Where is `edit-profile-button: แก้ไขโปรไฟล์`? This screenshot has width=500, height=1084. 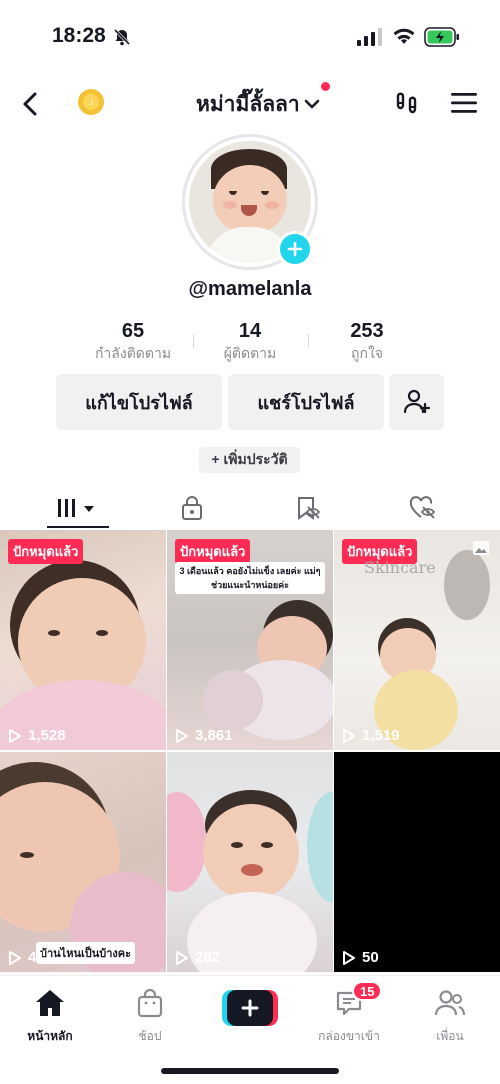
edit-profile-button: แก้ไขโปรไฟล์ is located at coordinates (139, 402).